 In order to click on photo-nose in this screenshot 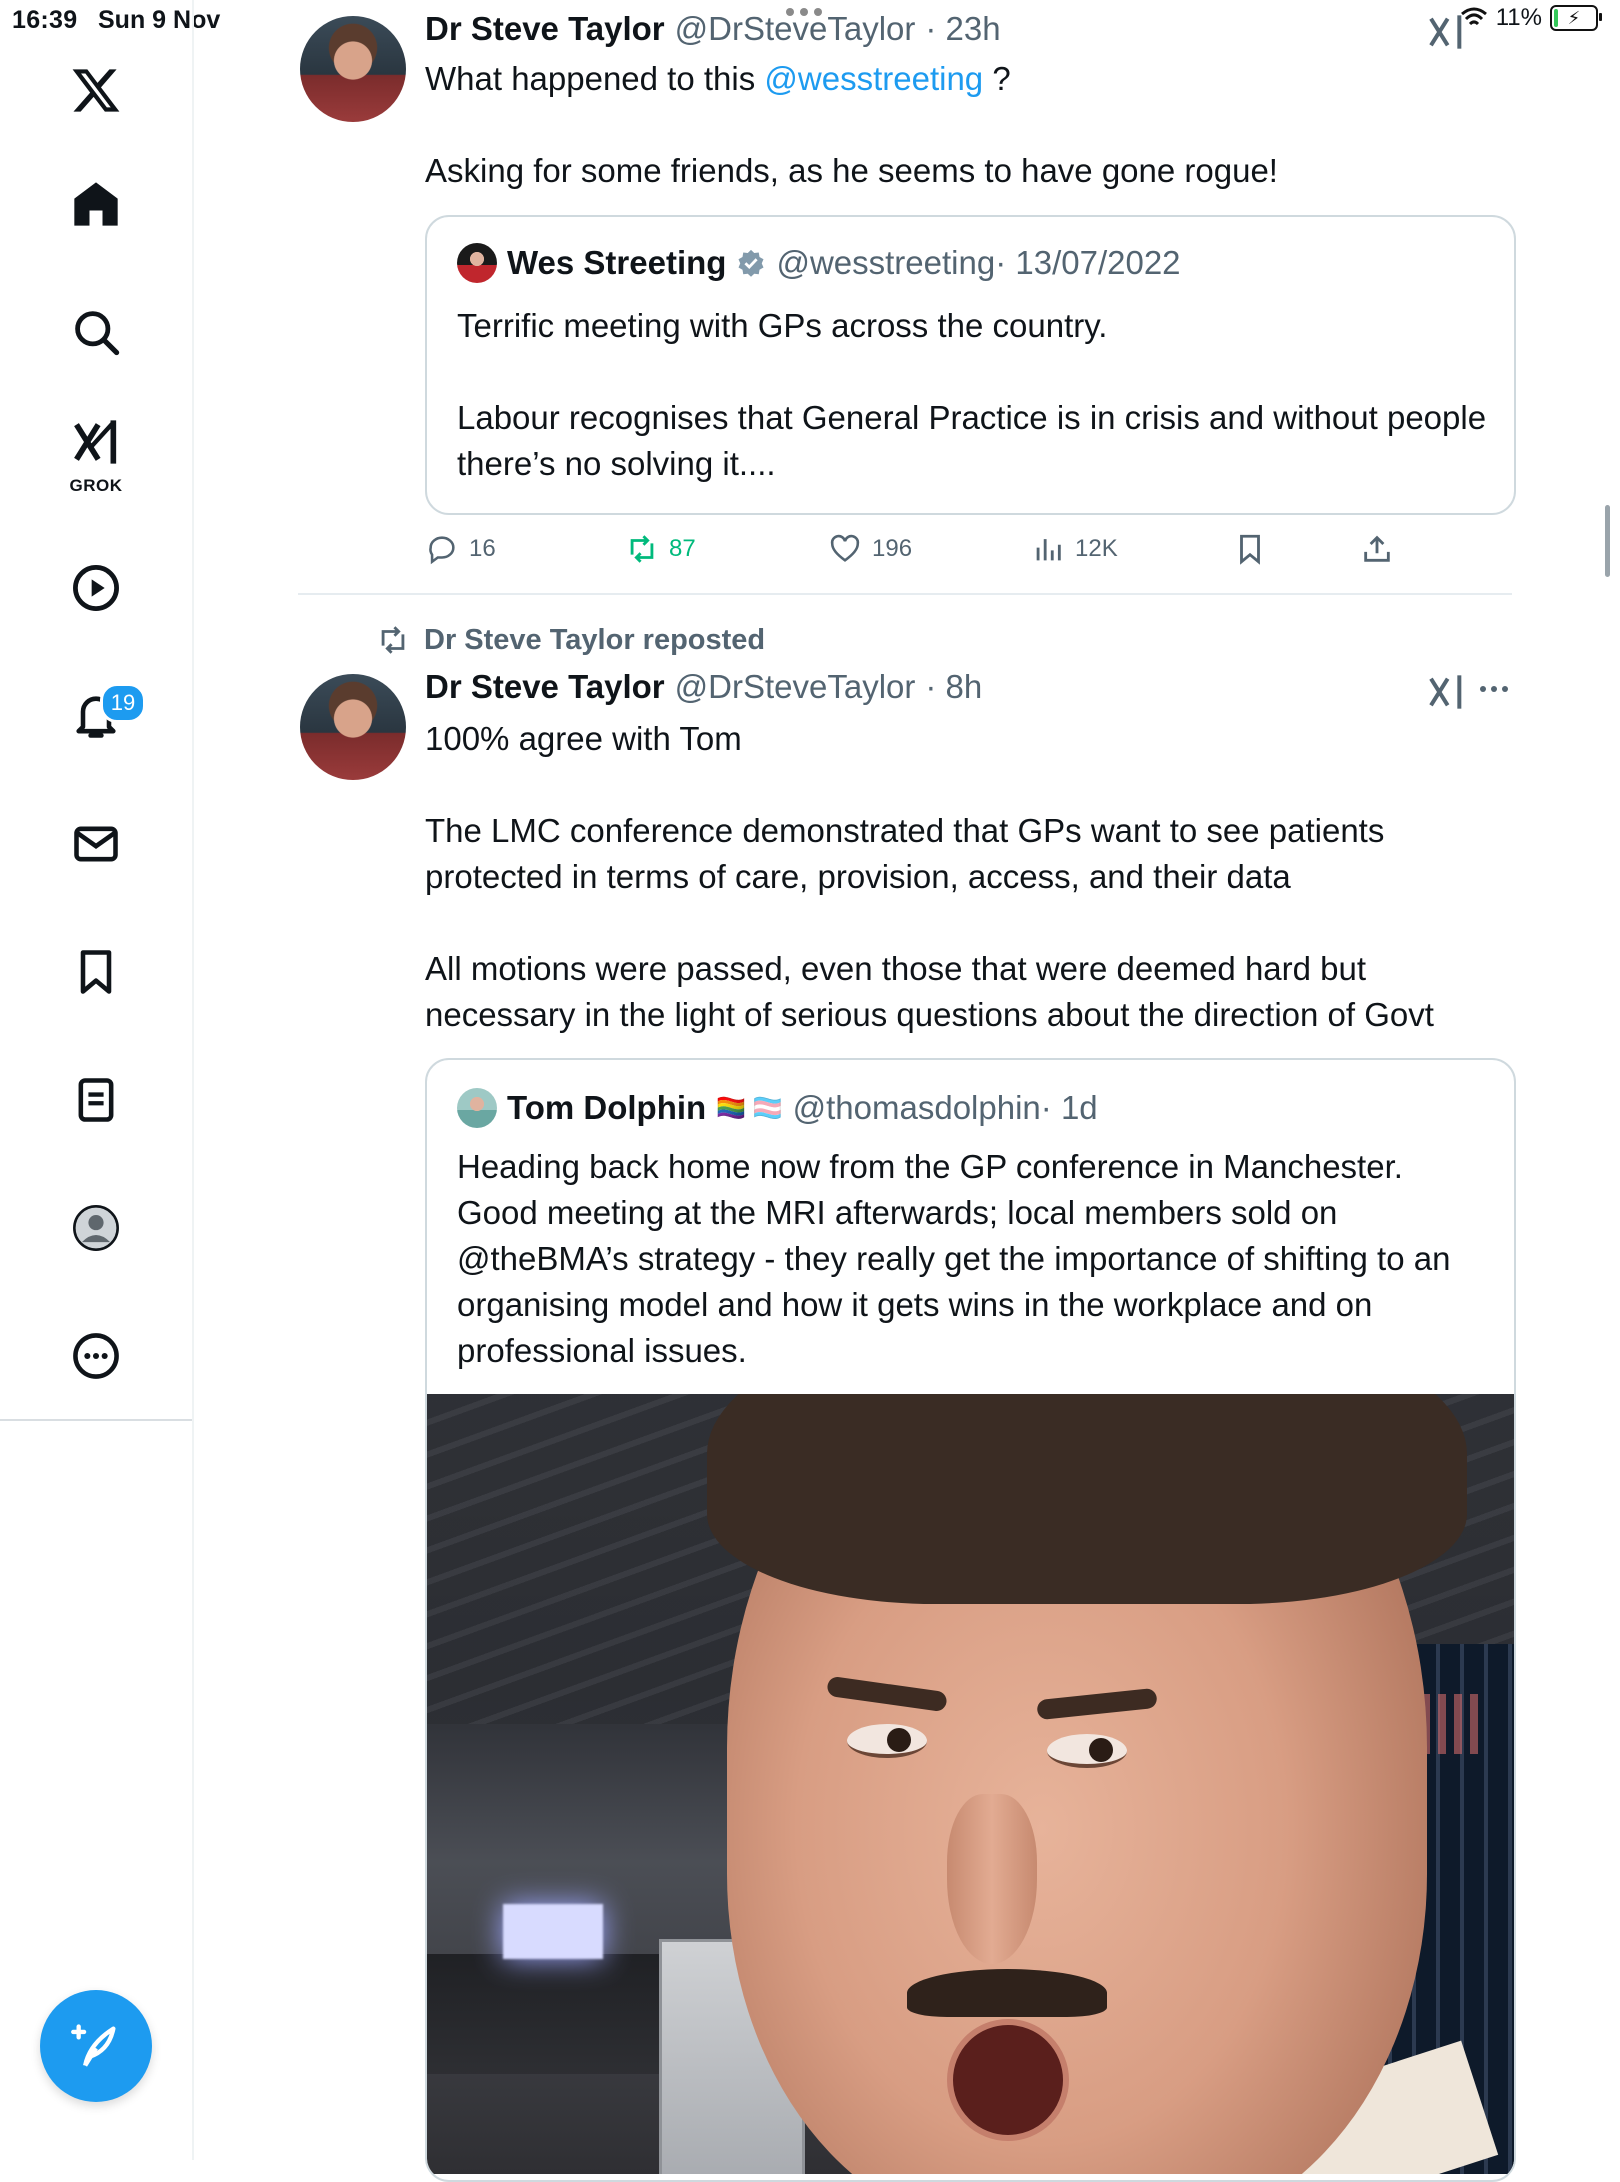, I will do `click(992, 1879)`.